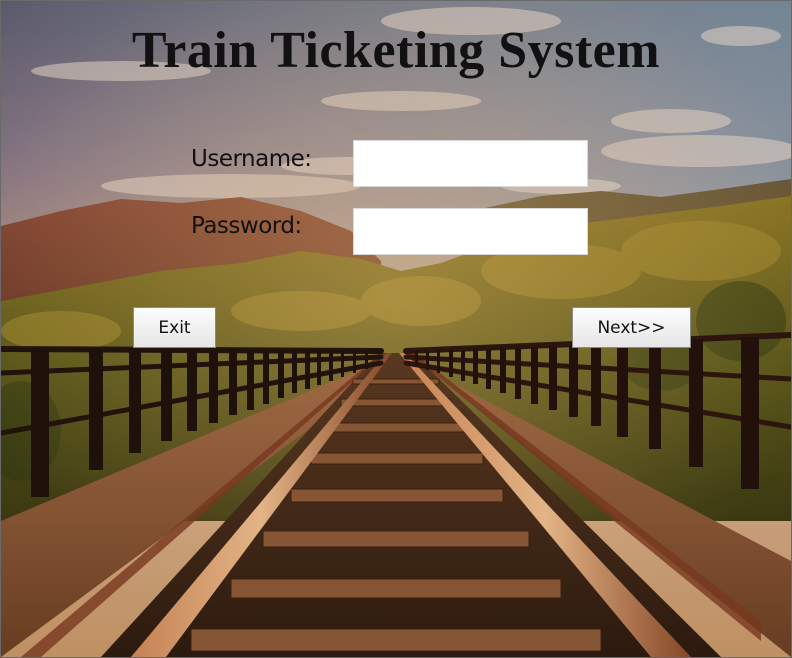 The height and width of the screenshot is (658, 792). I want to click on password-label: Password:, so click(246, 226).